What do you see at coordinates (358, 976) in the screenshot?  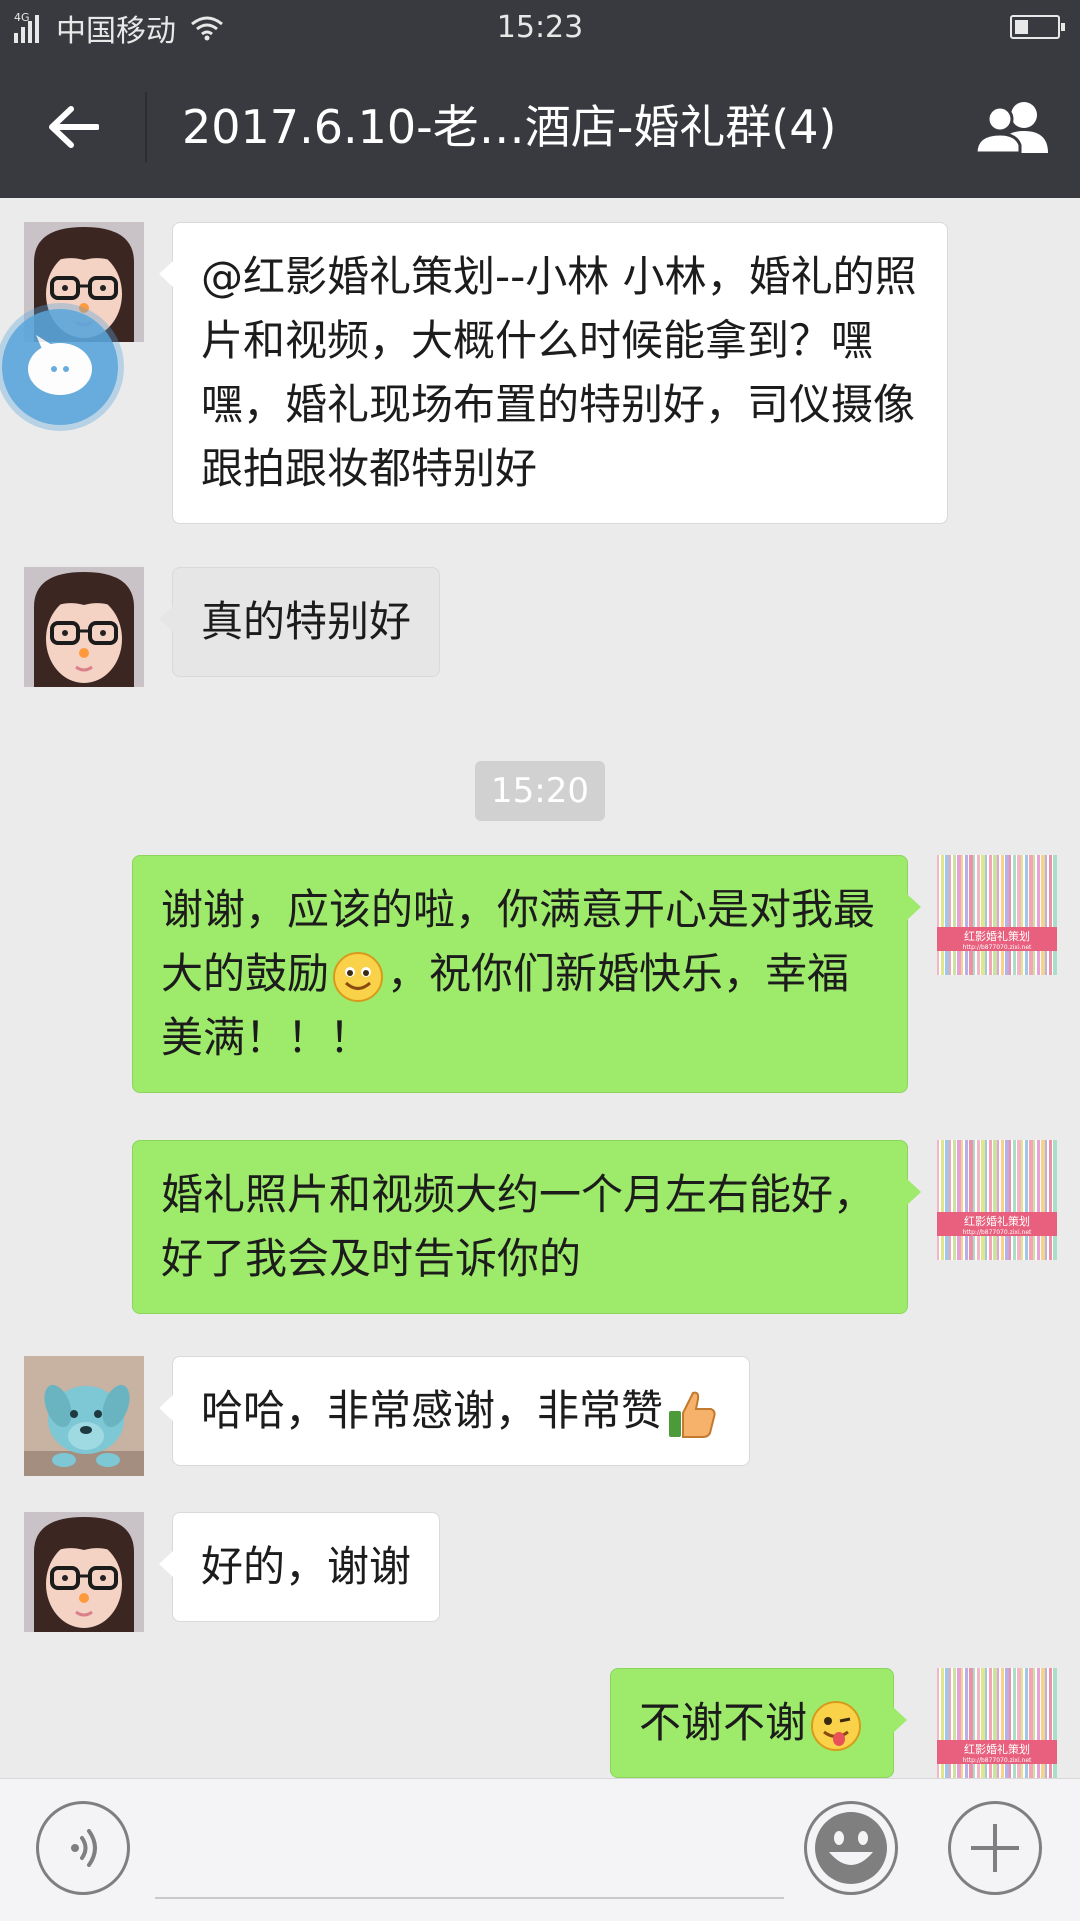 I see `smile-emoji` at bounding box center [358, 976].